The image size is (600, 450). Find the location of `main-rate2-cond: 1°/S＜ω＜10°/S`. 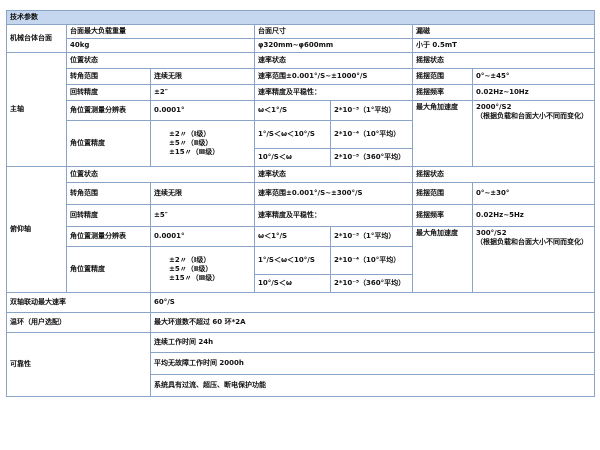

main-rate2-cond: 1°/S＜ω＜10°/S is located at coordinates (292, 134).